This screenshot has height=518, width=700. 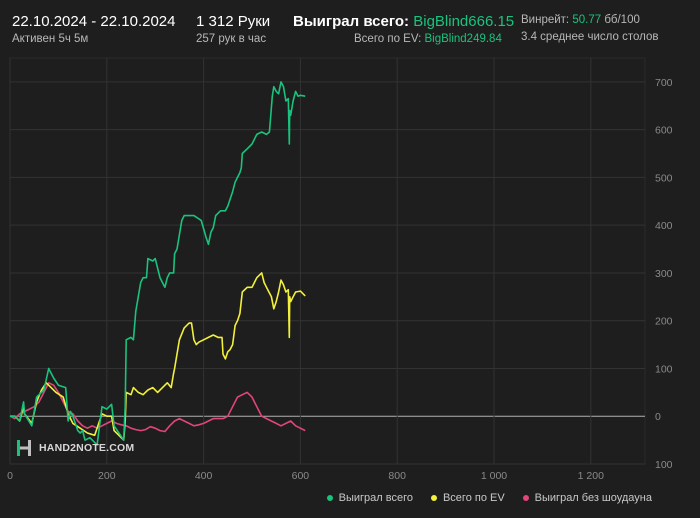 What do you see at coordinates (664, 131) in the screenshot?
I see `y-tick-label: 600` at bounding box center [664, 131].